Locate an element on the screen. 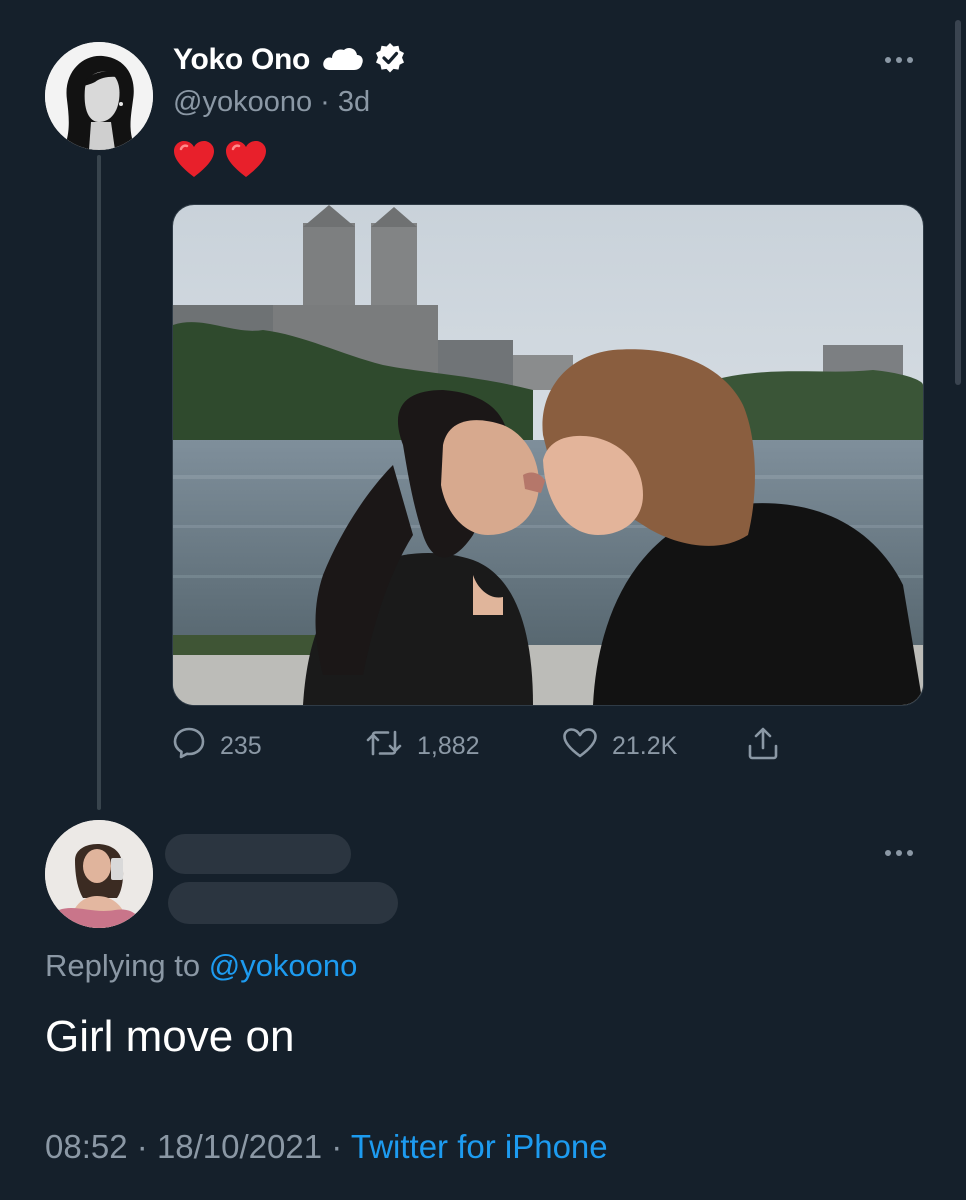 The width and height of the screenshot is (966, 1200). like-heart-icon is located at coordinates (580, 746).